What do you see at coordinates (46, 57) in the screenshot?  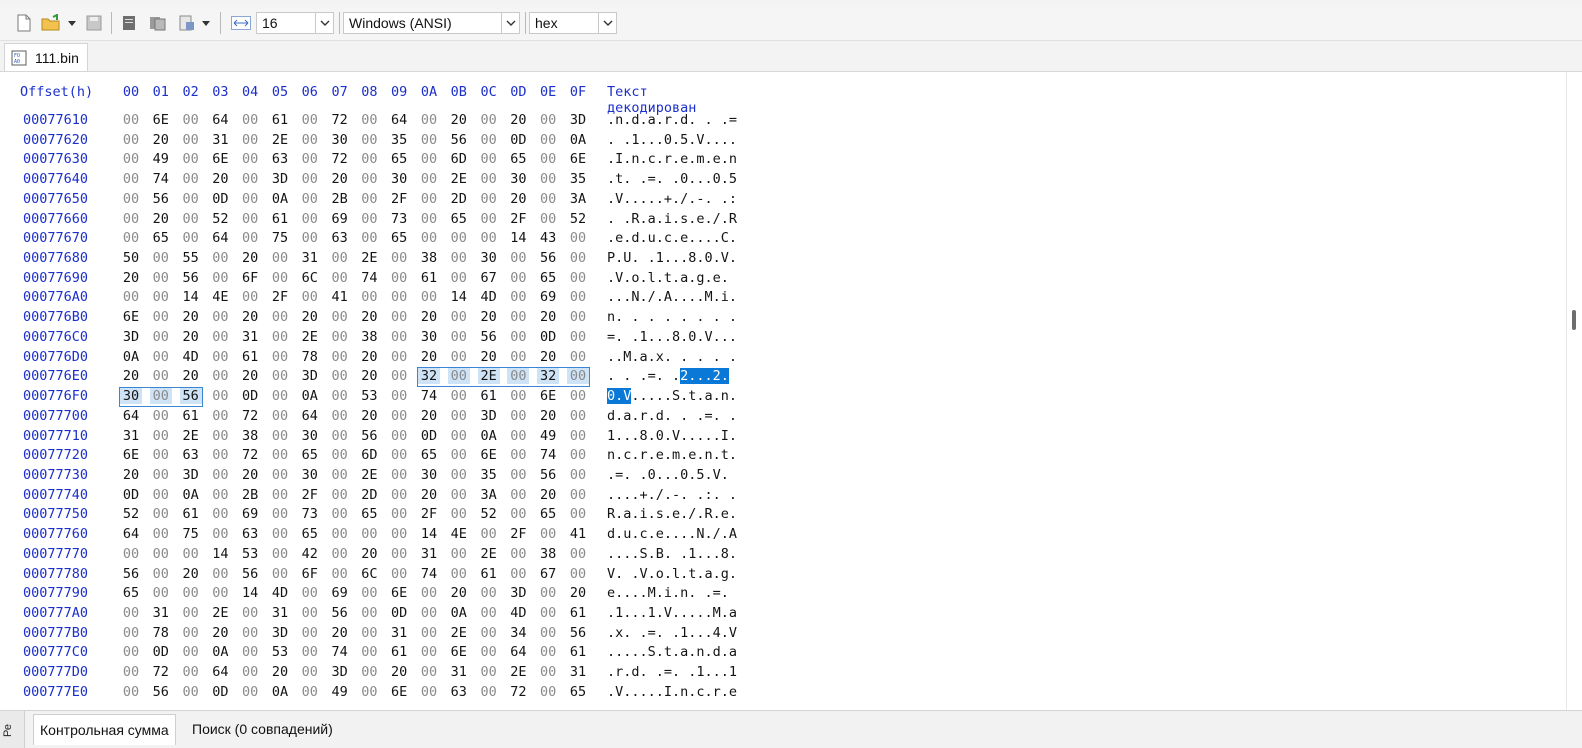 I see `file-tab: FO A0 111.bin` at bounding box center [46, 57].